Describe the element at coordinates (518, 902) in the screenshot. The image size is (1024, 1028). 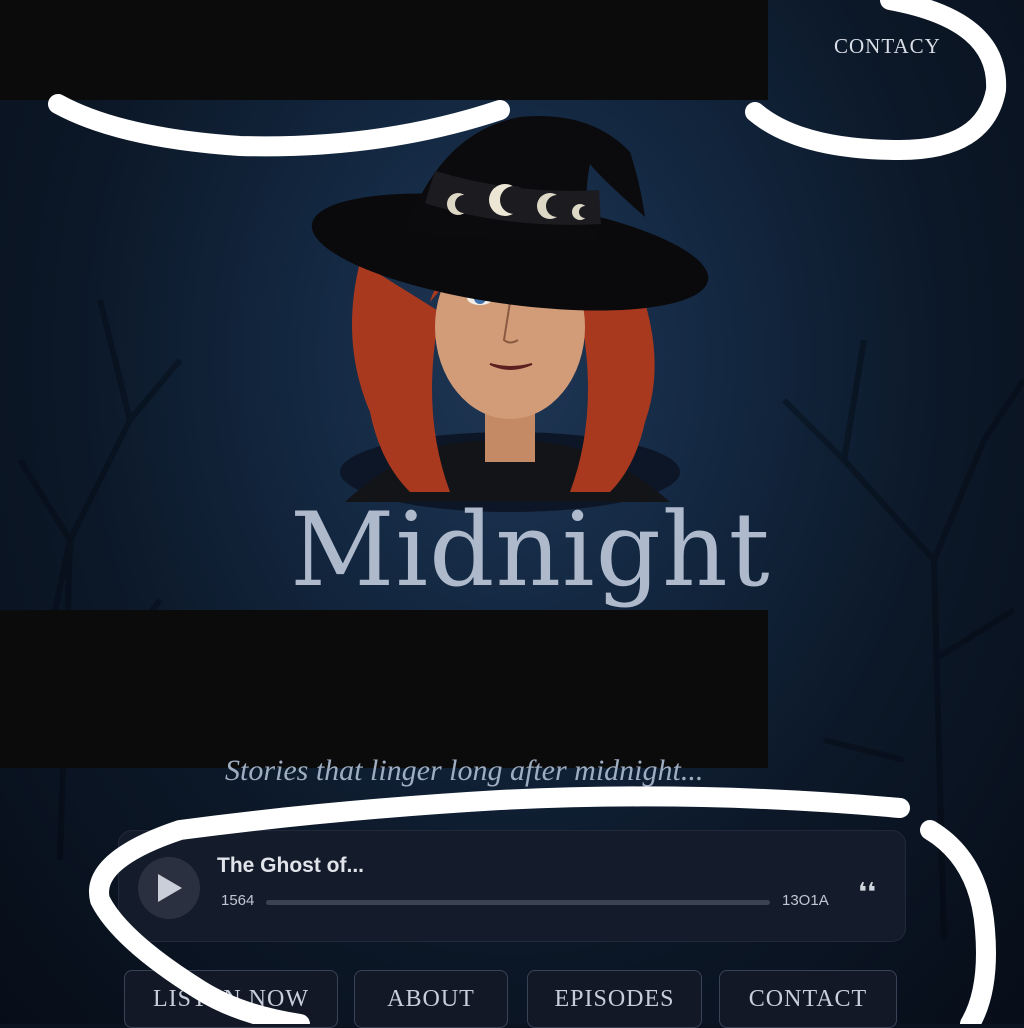
I see `progress-bar` at that location.